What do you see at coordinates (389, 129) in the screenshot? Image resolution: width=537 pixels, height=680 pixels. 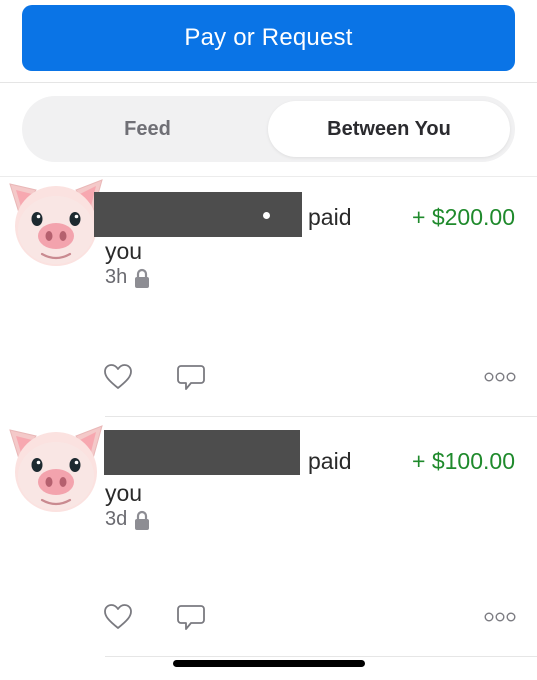 I see `tab-between-you: Between You` at bounding box center [389, 129].